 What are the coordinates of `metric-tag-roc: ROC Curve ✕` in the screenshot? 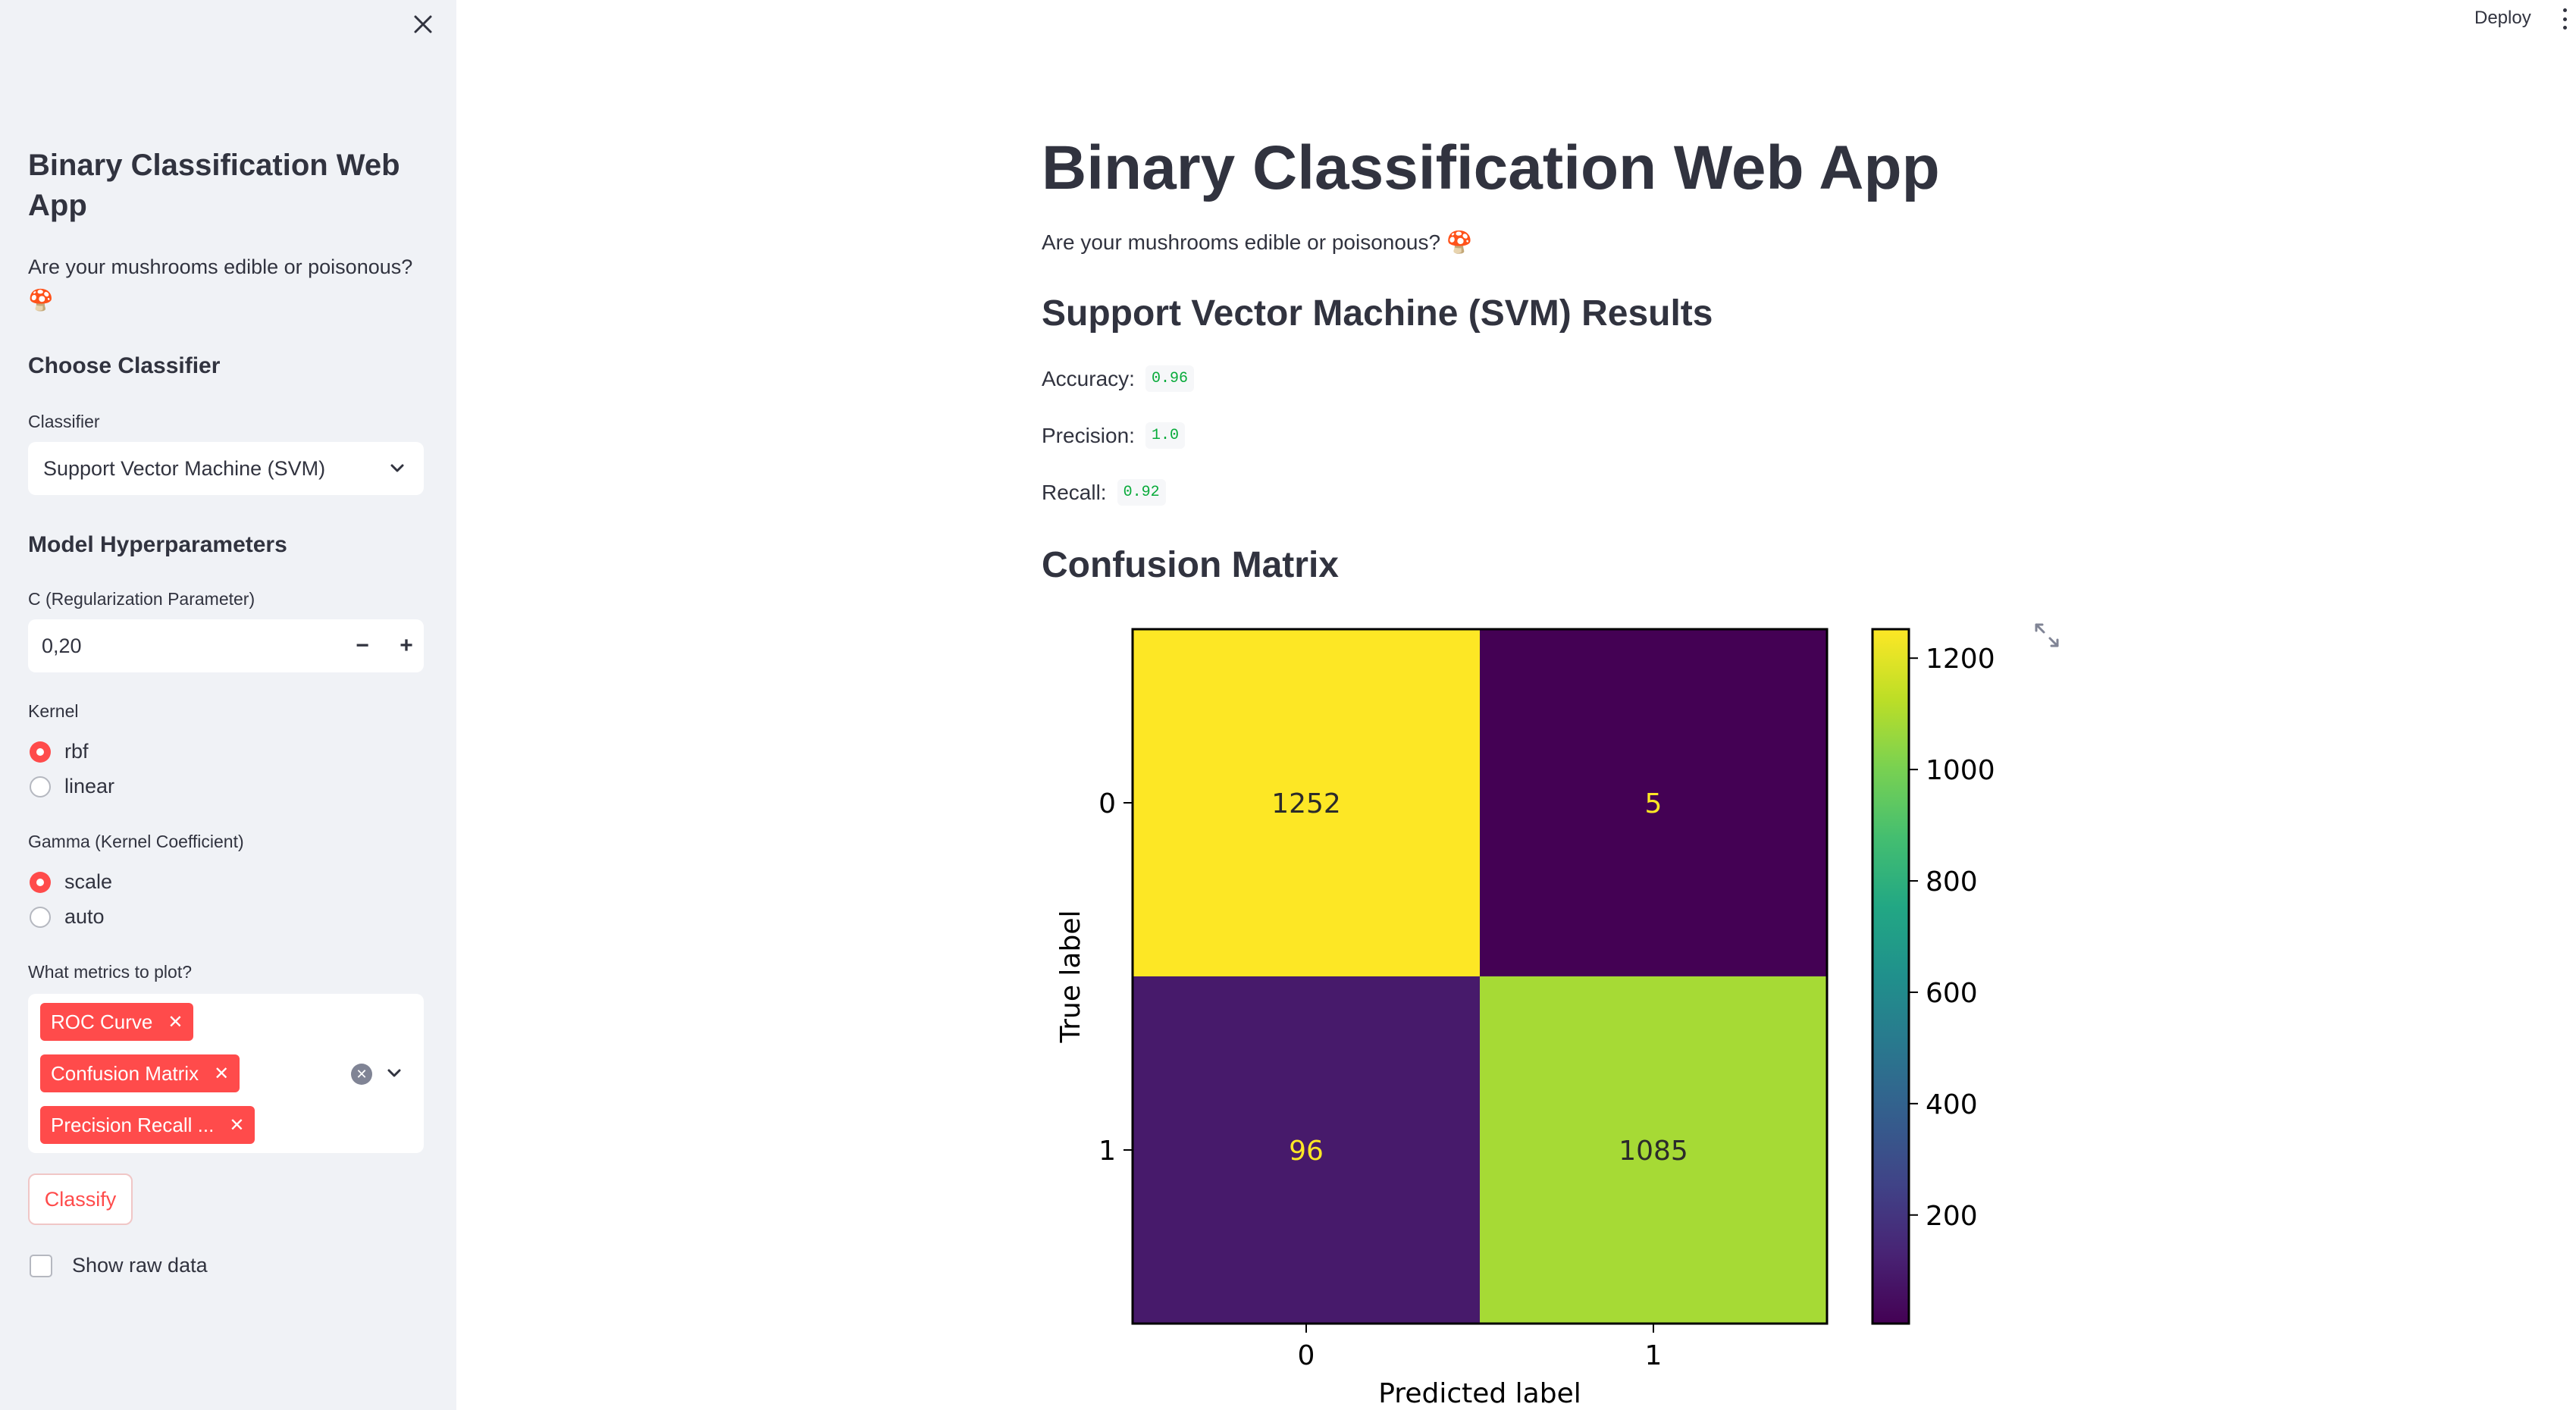 It's located at (117, 1022).